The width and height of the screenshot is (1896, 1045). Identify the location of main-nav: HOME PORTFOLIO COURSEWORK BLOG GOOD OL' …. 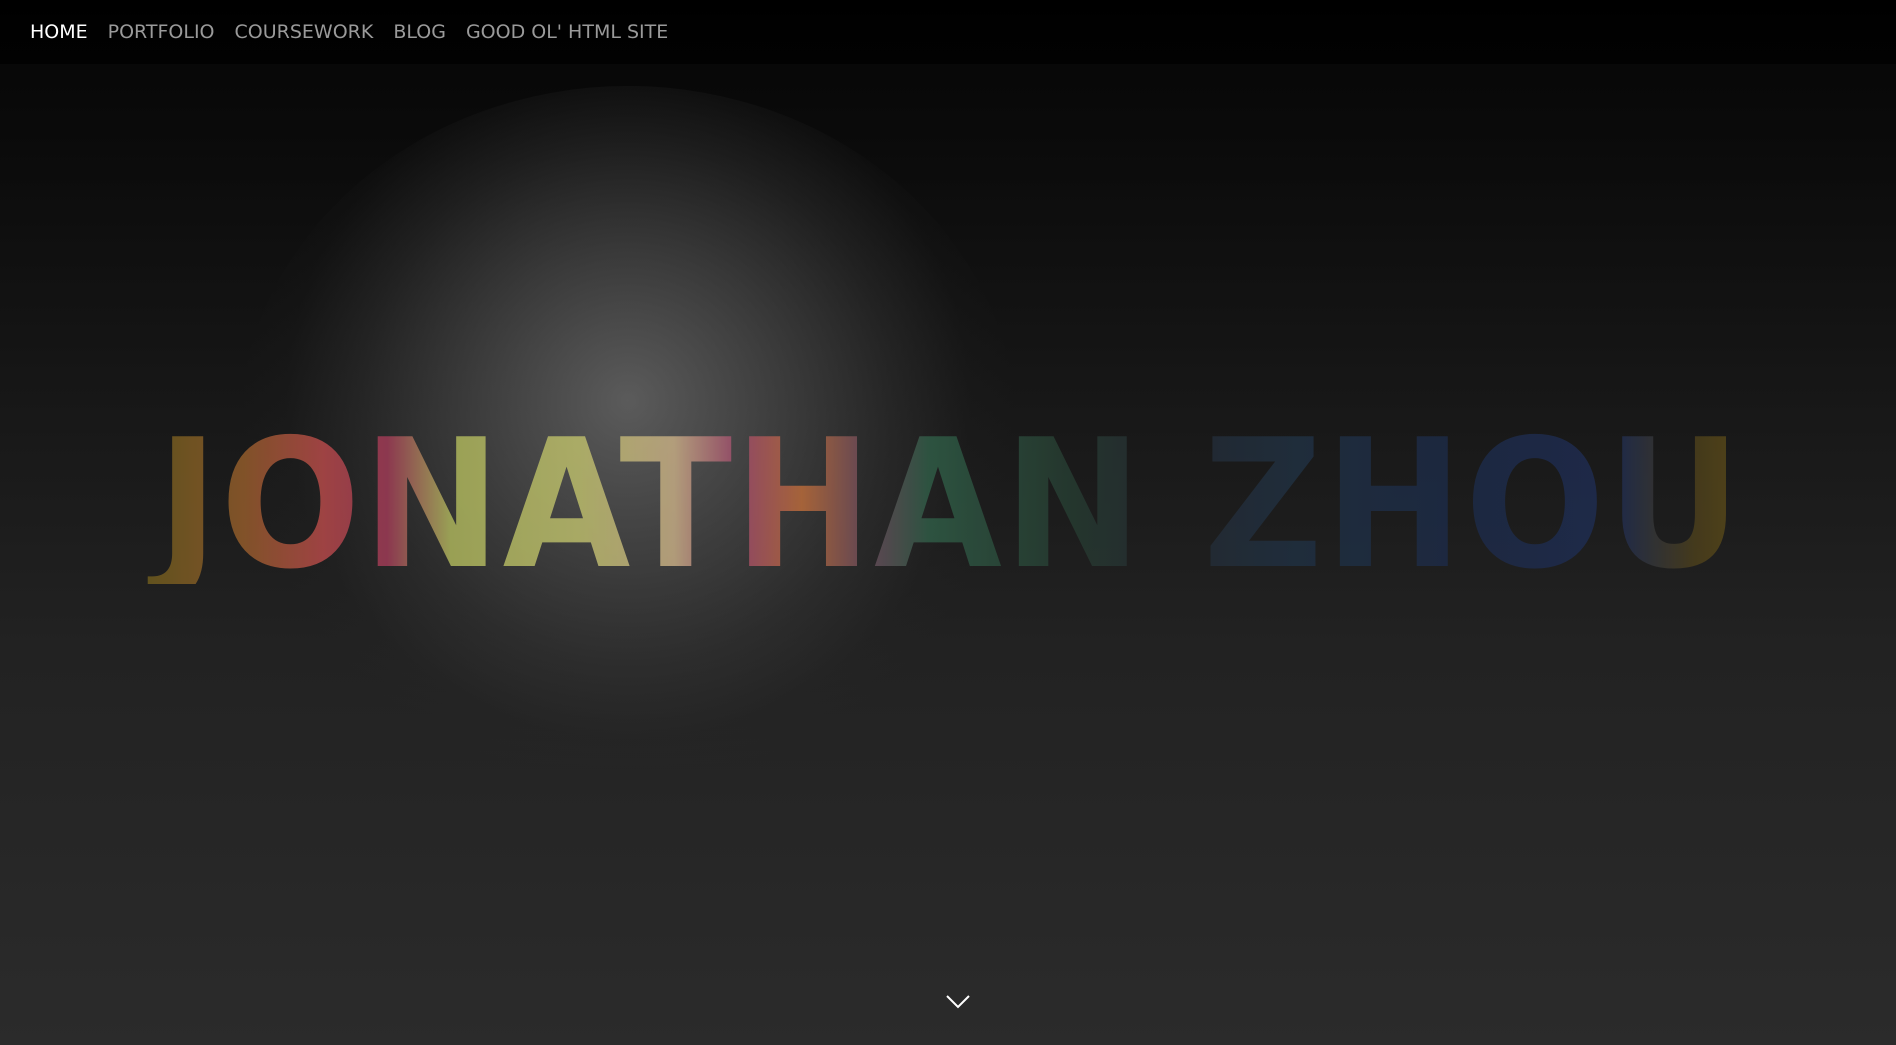
(349, 32).